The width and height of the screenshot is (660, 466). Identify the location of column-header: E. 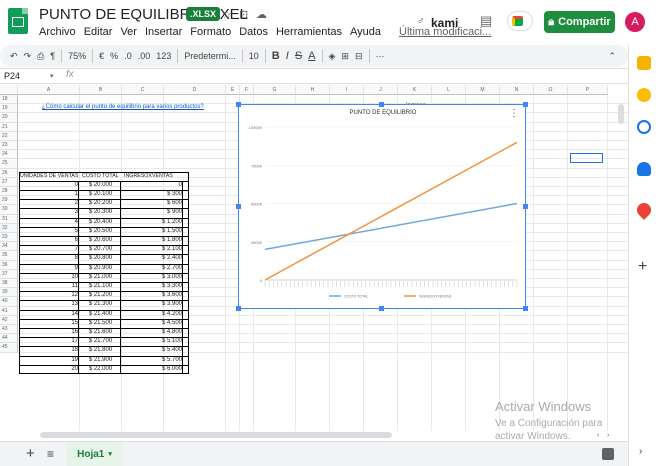
(233, 90).